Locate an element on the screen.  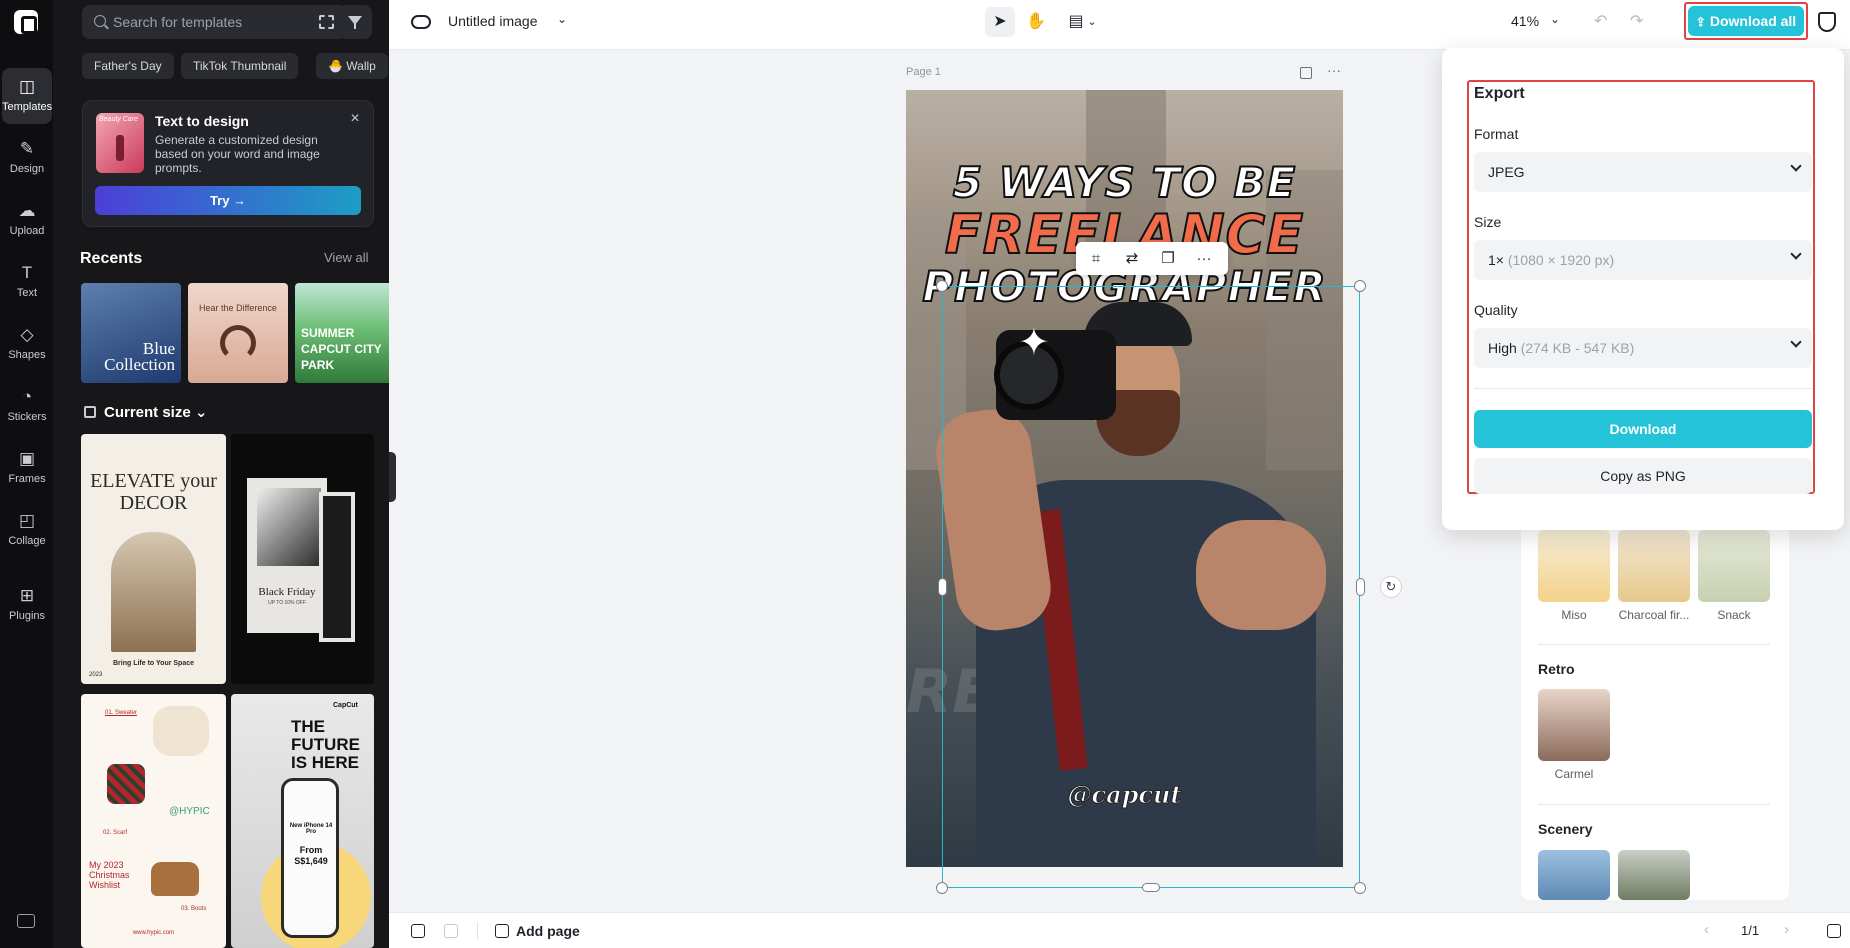
rail-item-label: Upload is located at coordinates (27, 231).